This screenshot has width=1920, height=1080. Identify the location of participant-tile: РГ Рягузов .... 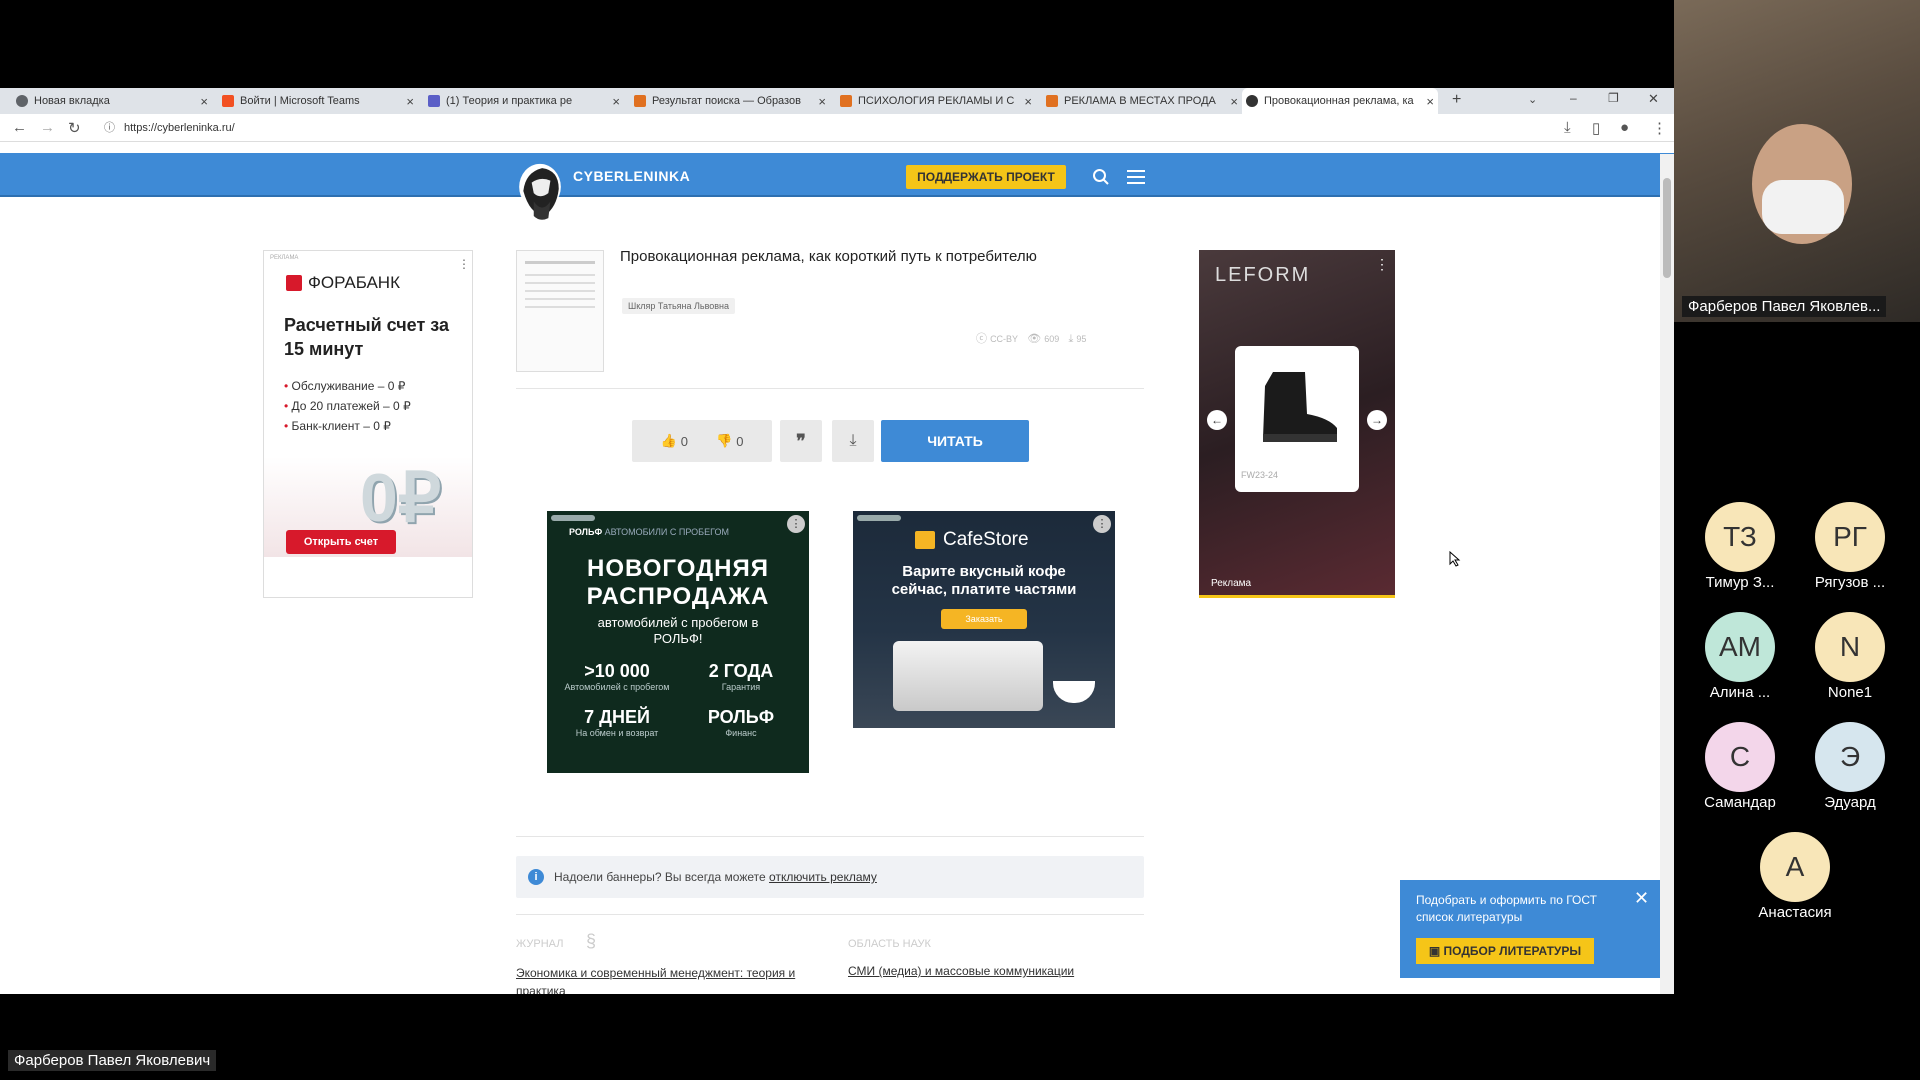
(1850, 546).